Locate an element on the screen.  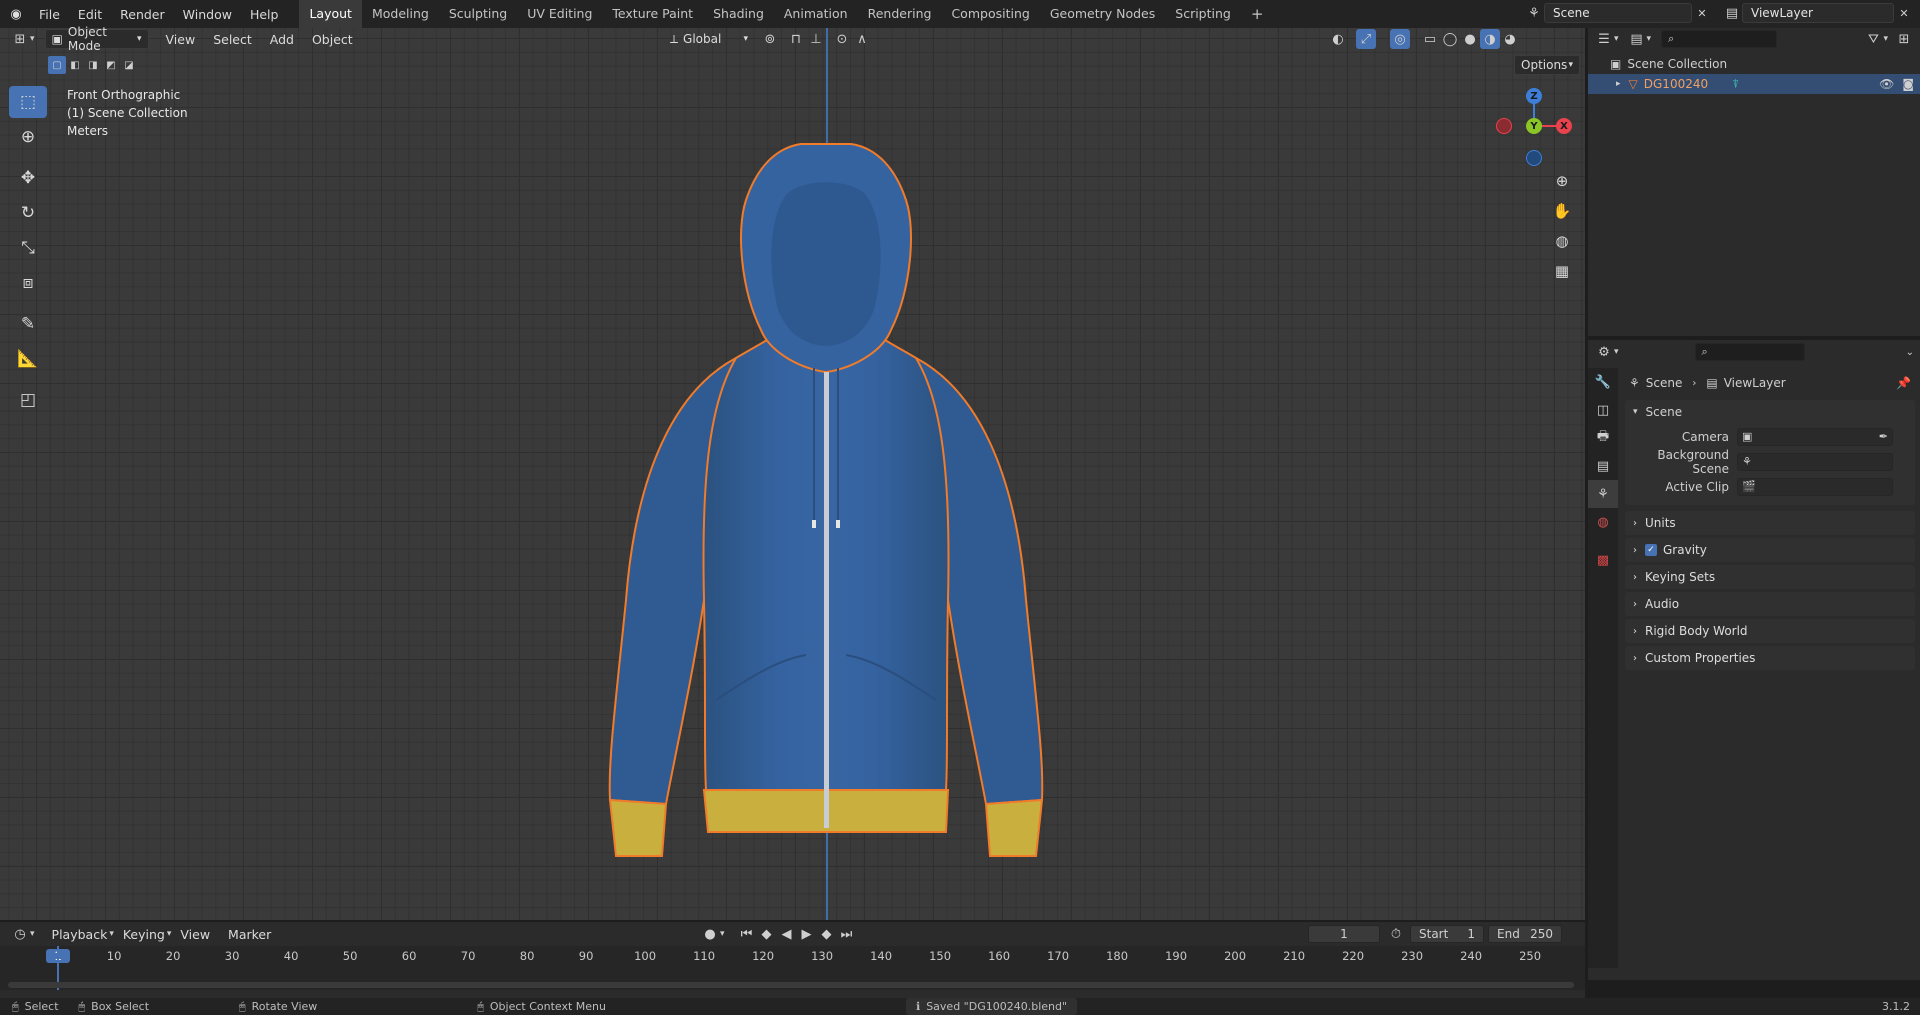
scene-panel-header: ▾ Scene is located at coordinates (1770, 412).